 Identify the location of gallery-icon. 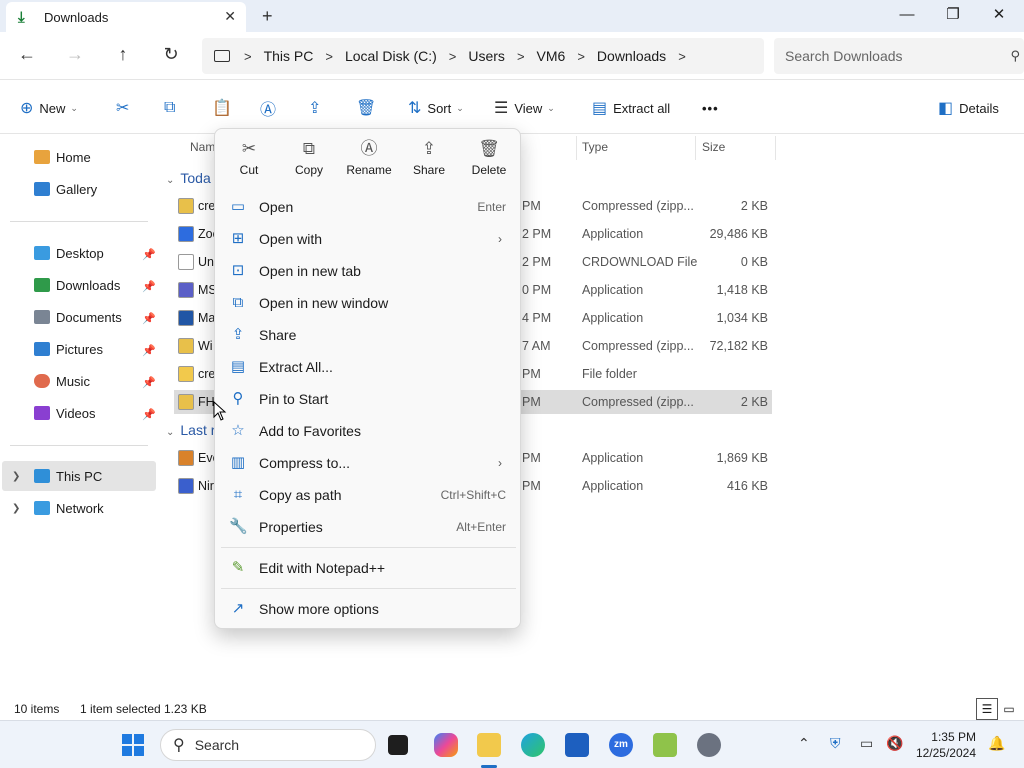
(42, 189).